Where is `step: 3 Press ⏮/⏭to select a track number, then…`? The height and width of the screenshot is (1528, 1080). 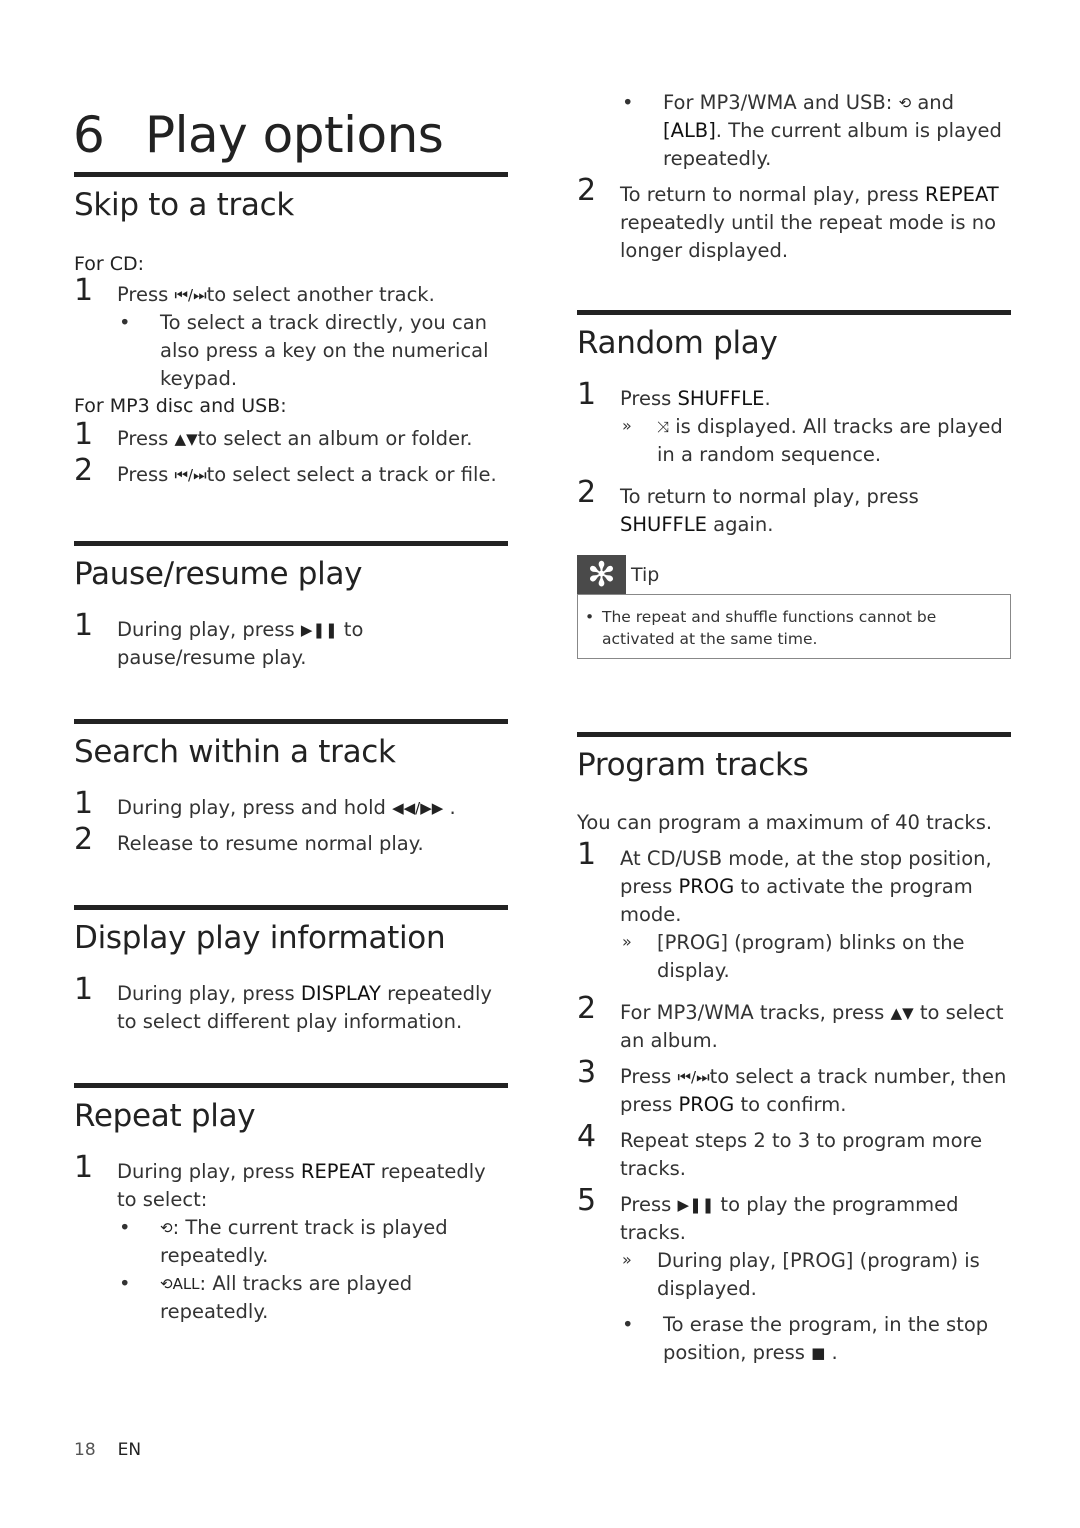
step: 3 Press ⏮/⏭to select a track number, then… is located at coordinates (792, 1086).